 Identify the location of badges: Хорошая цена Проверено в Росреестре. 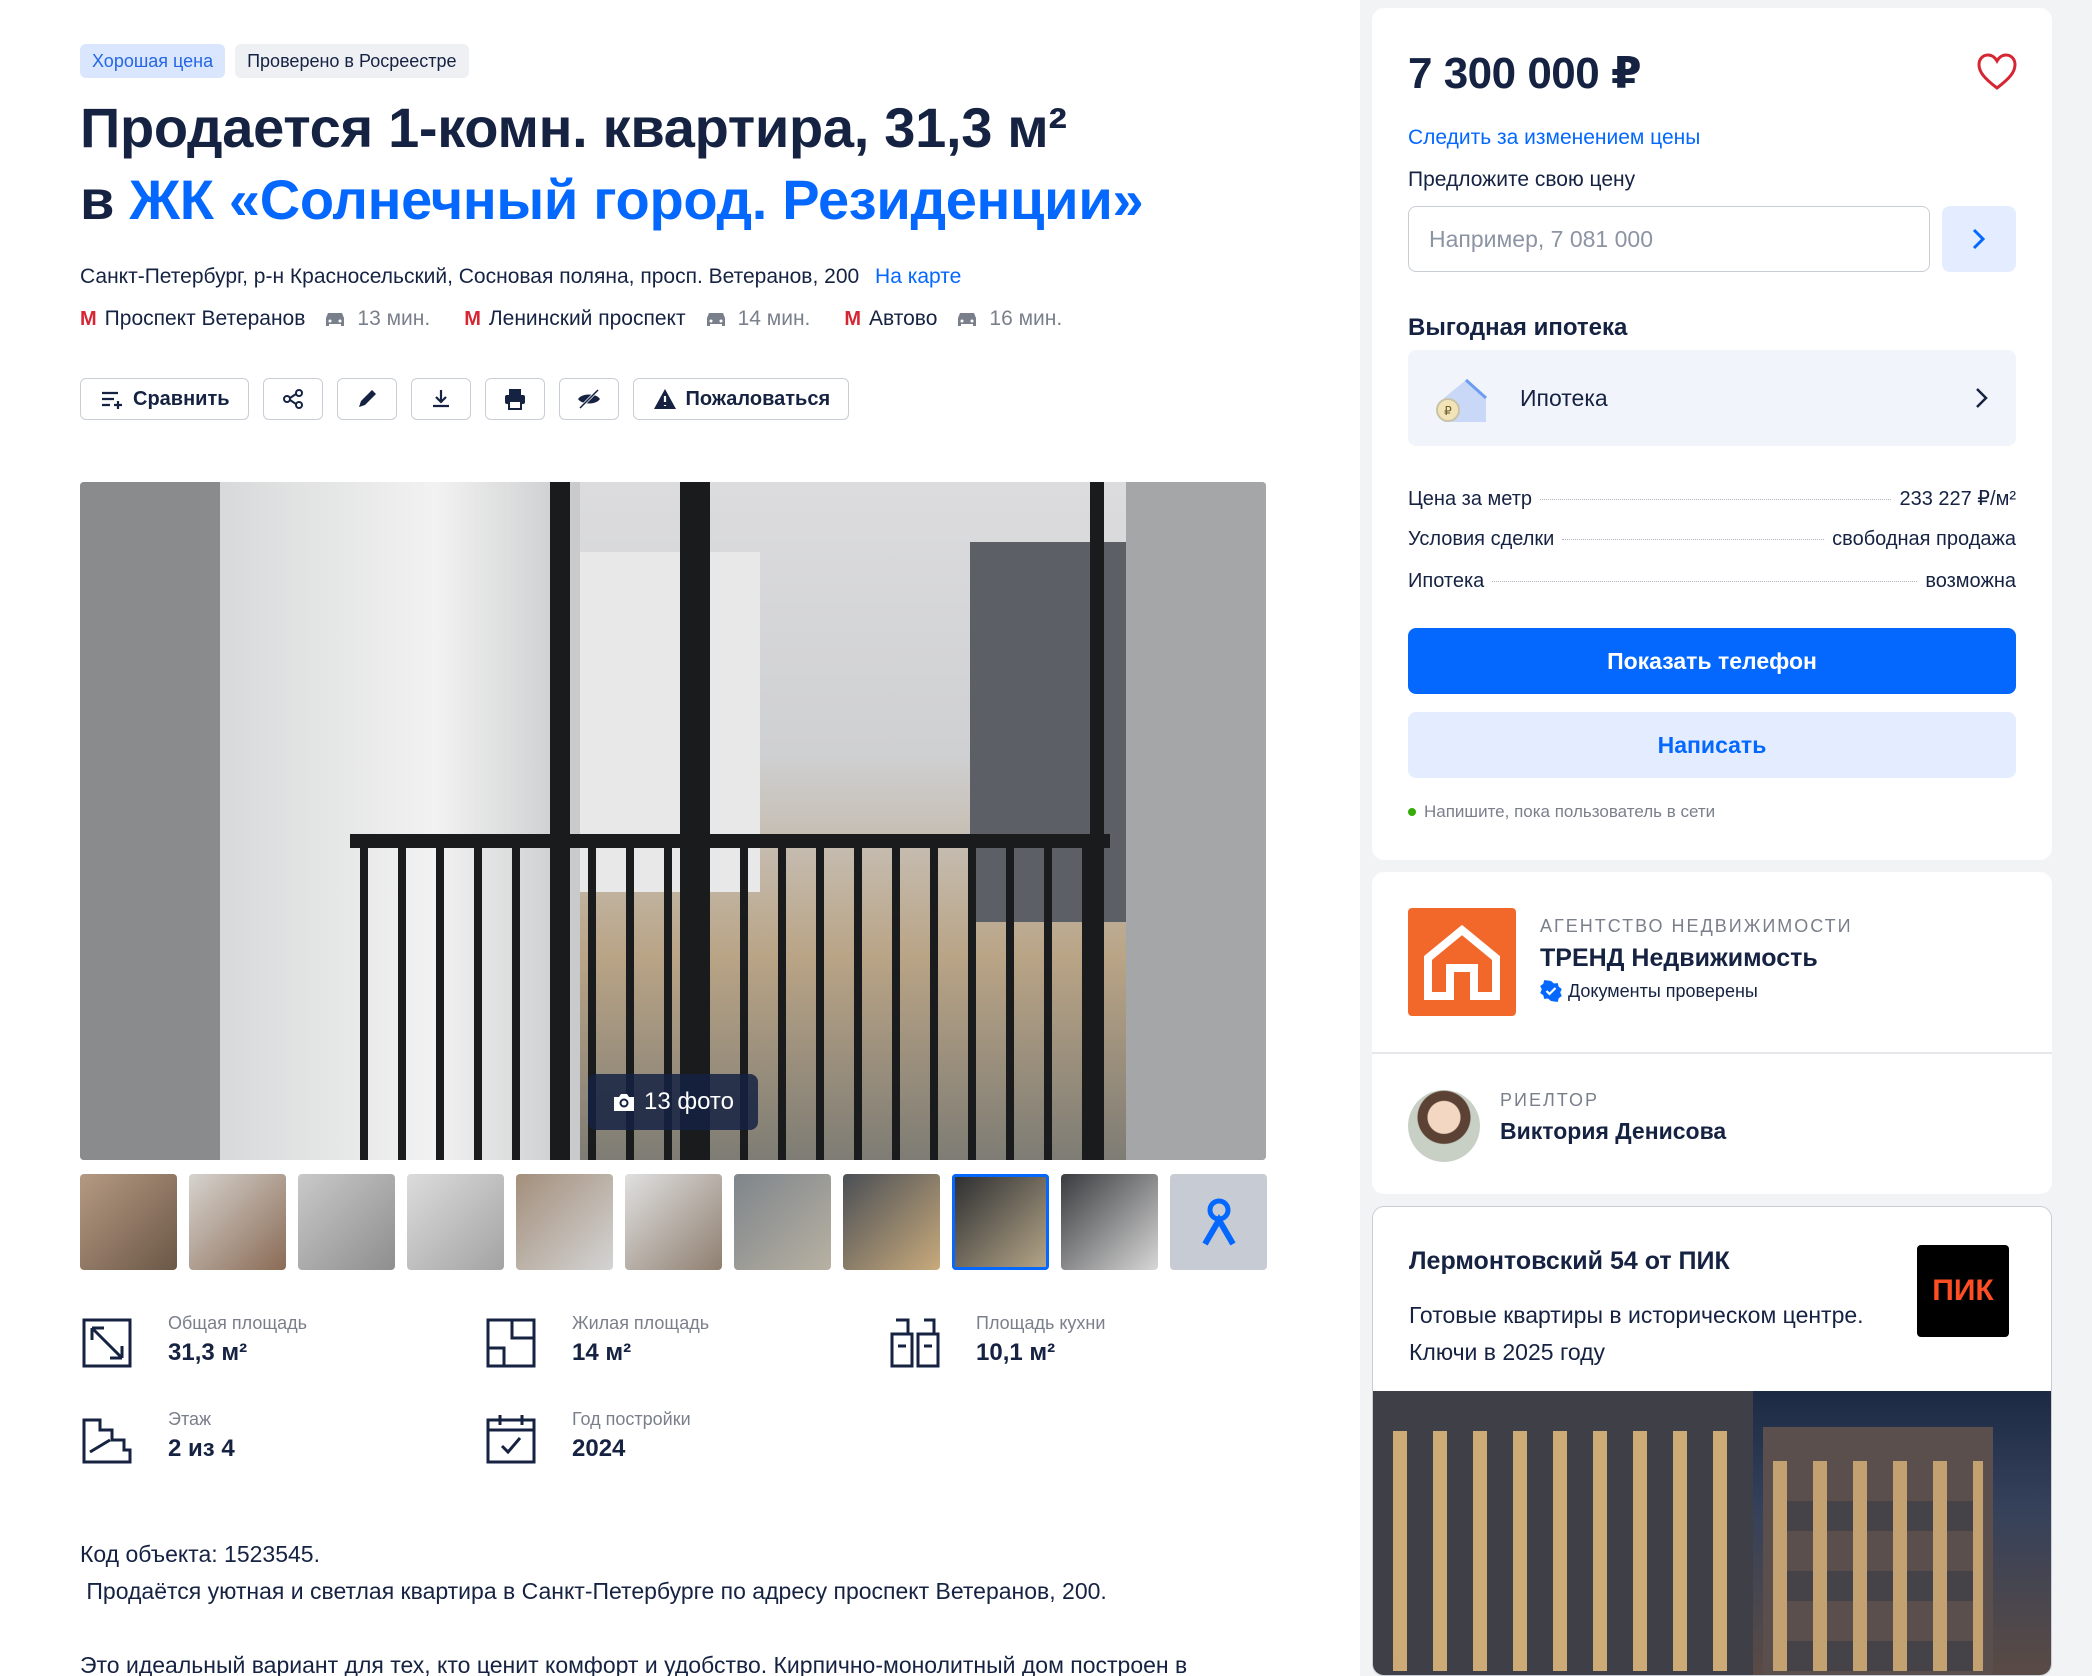
(274, 61).